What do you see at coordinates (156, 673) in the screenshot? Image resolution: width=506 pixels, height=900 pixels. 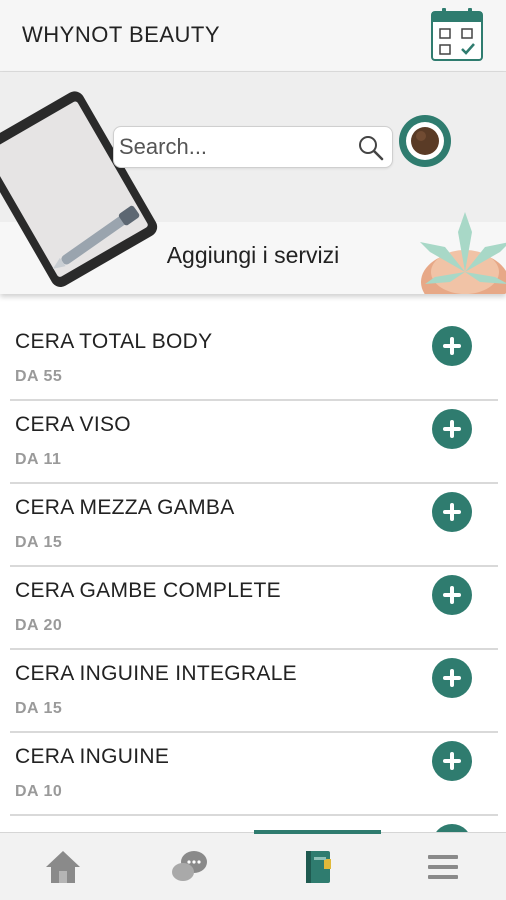 I see `service-name: CERA INGUINE INTEGRALE` at bounding box center [156, 673].